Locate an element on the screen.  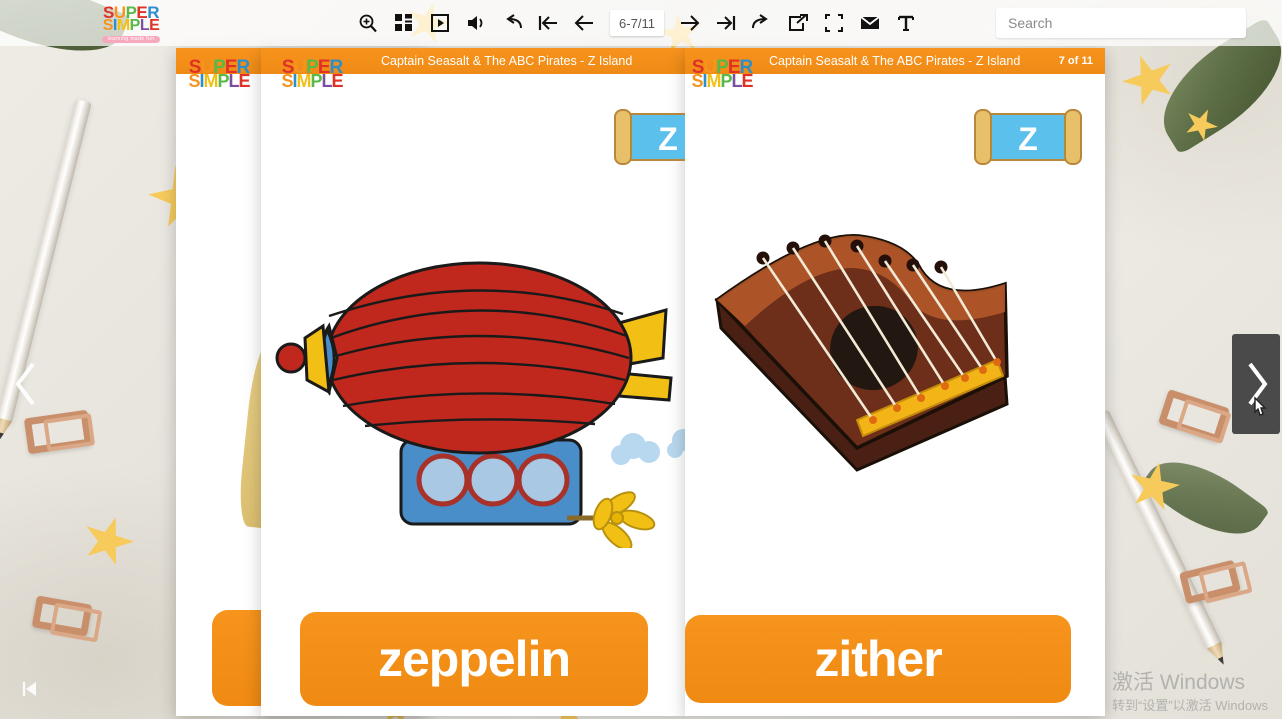
redo-icon is located at coordinates (762, 23).